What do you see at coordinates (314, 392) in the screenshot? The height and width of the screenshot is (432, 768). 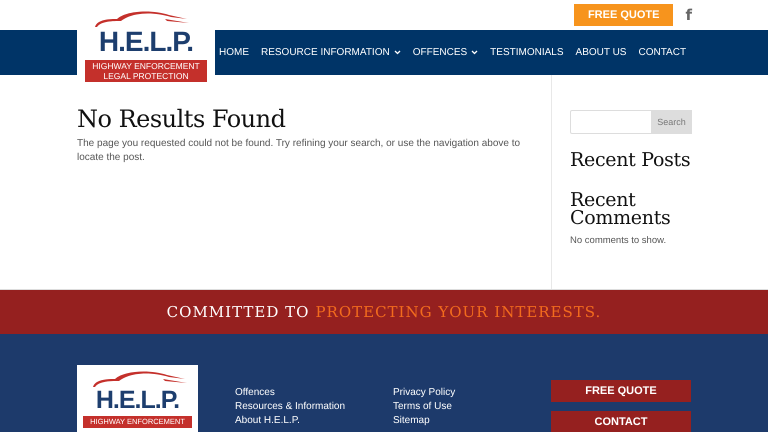 I see `footer-link: Offences` at bounding box center [314, 392].